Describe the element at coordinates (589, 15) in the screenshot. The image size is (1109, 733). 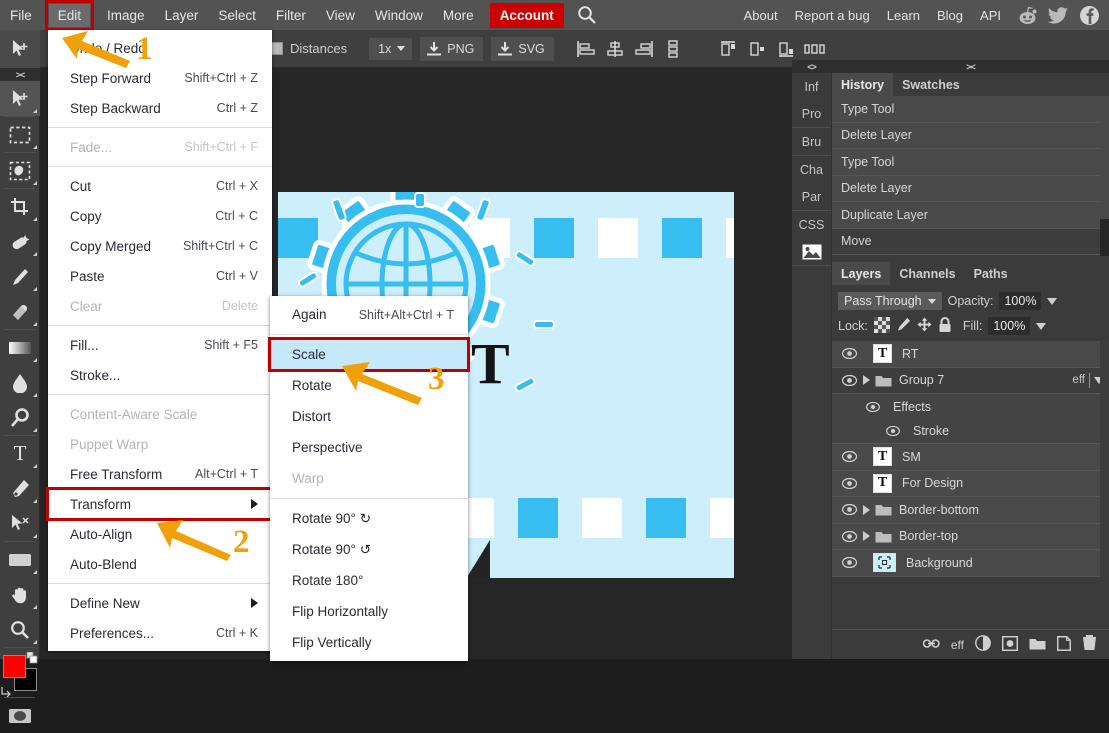
I see `search-icon` at that location.